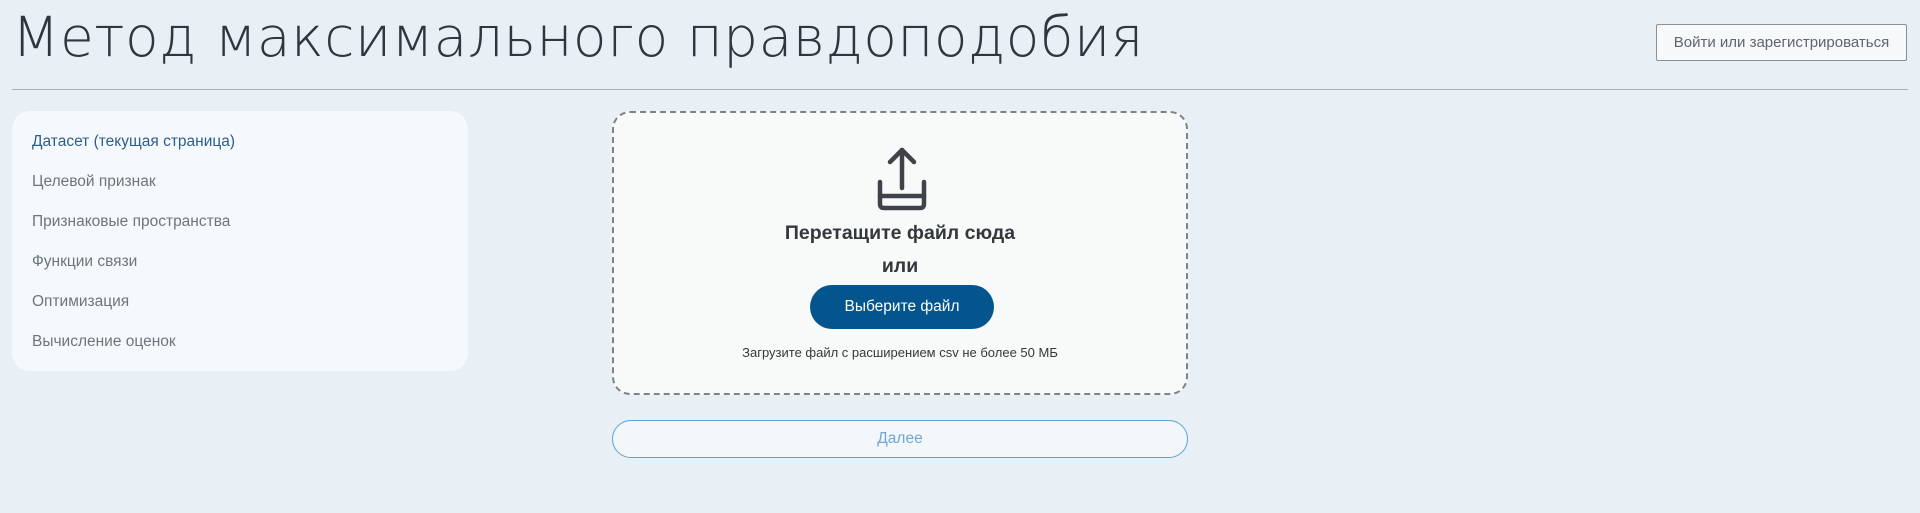 The height and width of the screenshot is (513, 1920). What do you see at coordinates (240, 190) in the screenshot?
I see `sidebar-item-target-feature: Целевой признак` at bounding box center [240, 190].